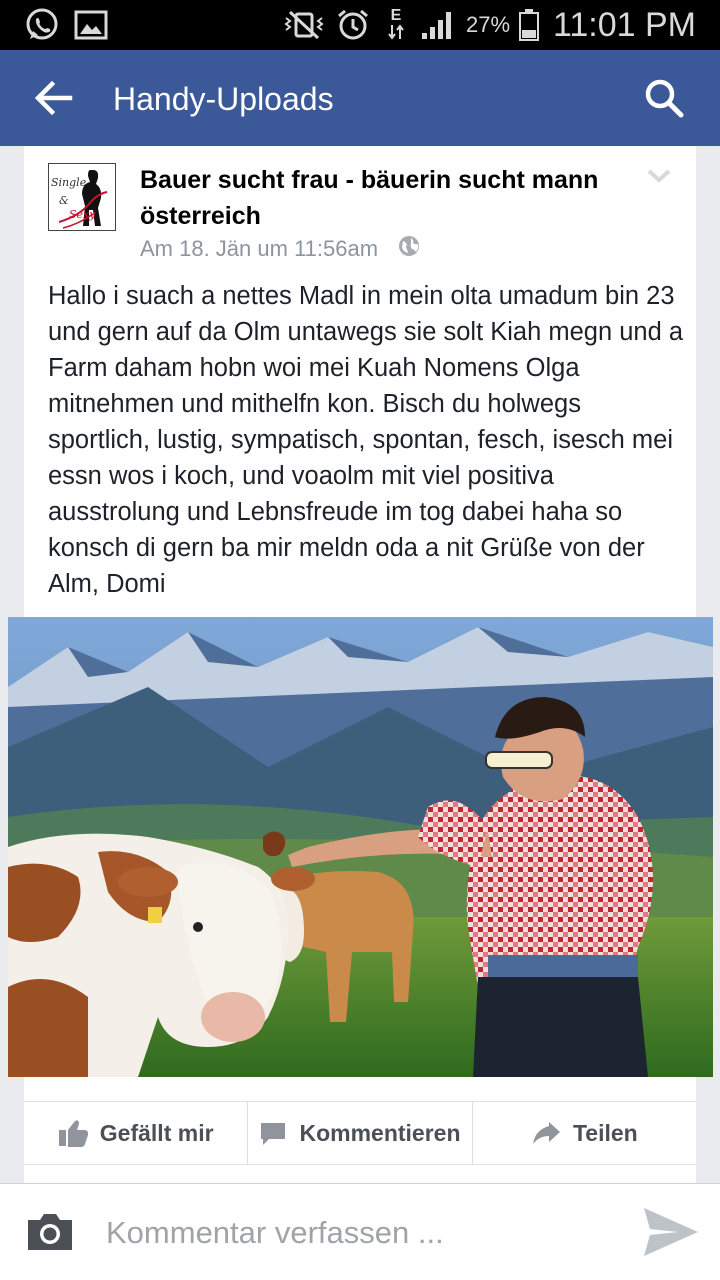  I want to click on share-arrow-icon, so click(546, 1133).